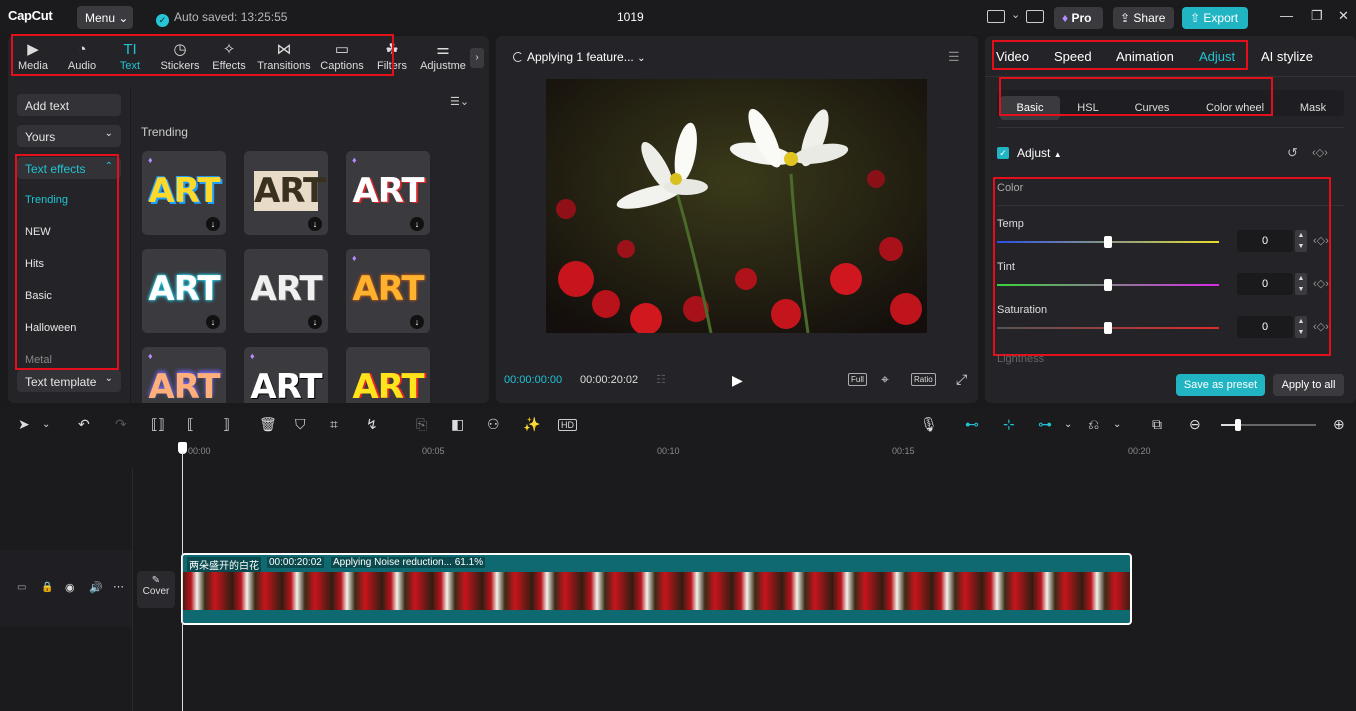 This screenshot has height=711, width=1356. What do you see at coordinates (1301, 241) in the screenshot?
I see `temp-stepper-icon: ▲ ▼` at bounding box center [1301, 241].